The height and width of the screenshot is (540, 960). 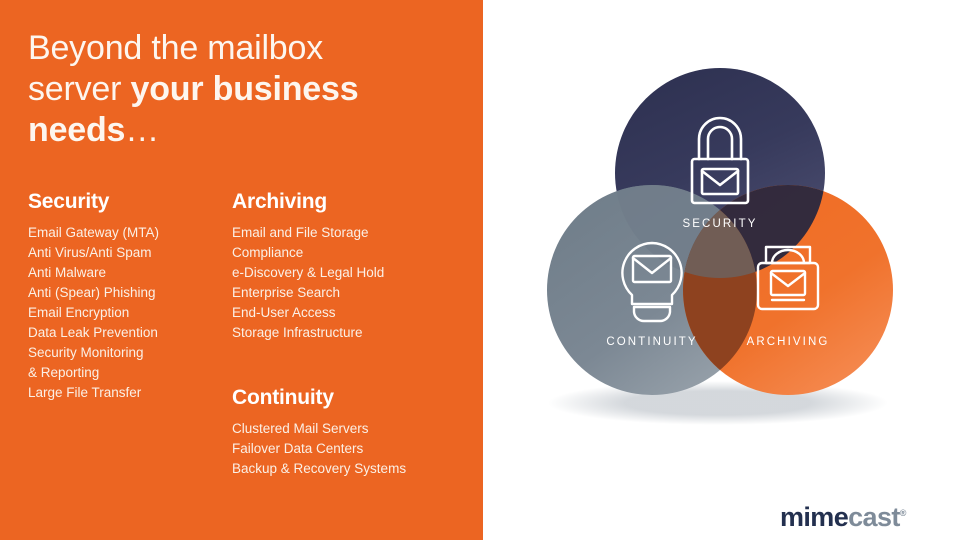 What do you see at coordinates (298, 448) in the screenshot?
I see `list-item: Failover Data Centers` at bounding box center [298, 448].